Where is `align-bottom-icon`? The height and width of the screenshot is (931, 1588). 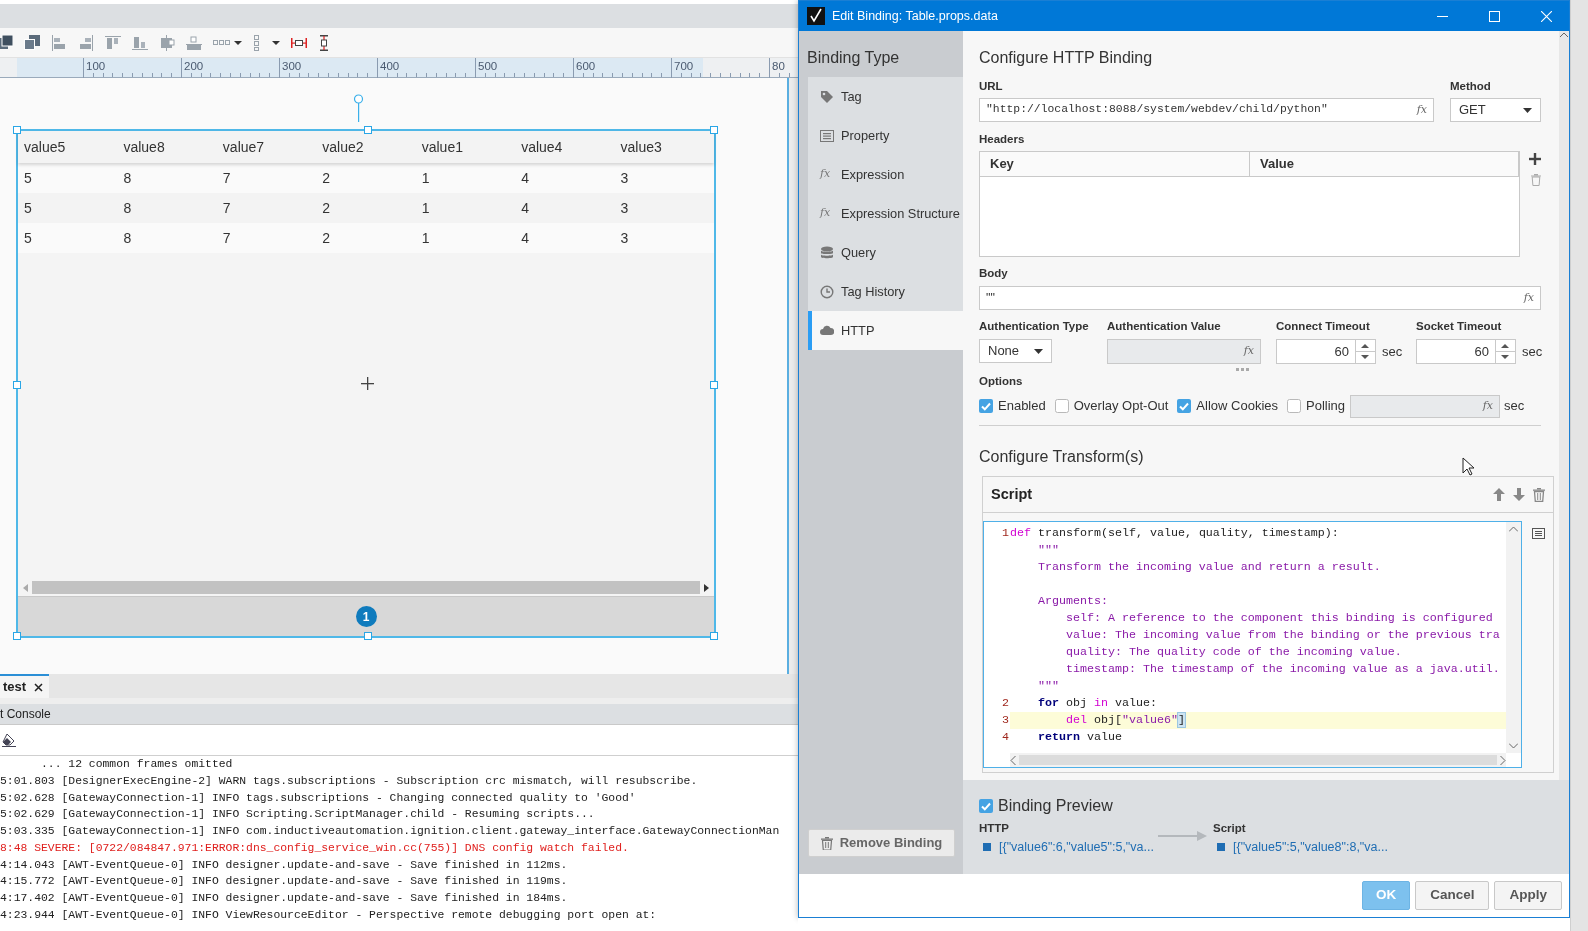
align-bottom-icon is located at coordinates (140, 42).